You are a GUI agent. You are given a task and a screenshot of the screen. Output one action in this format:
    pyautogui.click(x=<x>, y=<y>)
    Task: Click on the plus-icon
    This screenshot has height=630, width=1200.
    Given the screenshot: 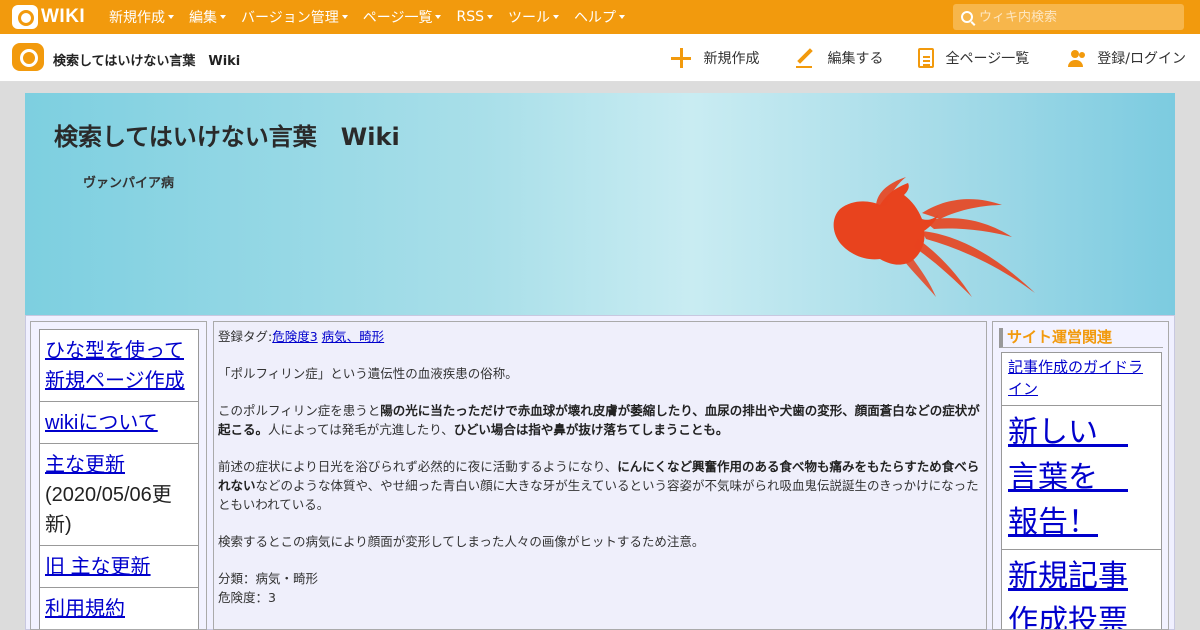 What is the action you would take?
    pyautogui.click(x=681, y=58)
    